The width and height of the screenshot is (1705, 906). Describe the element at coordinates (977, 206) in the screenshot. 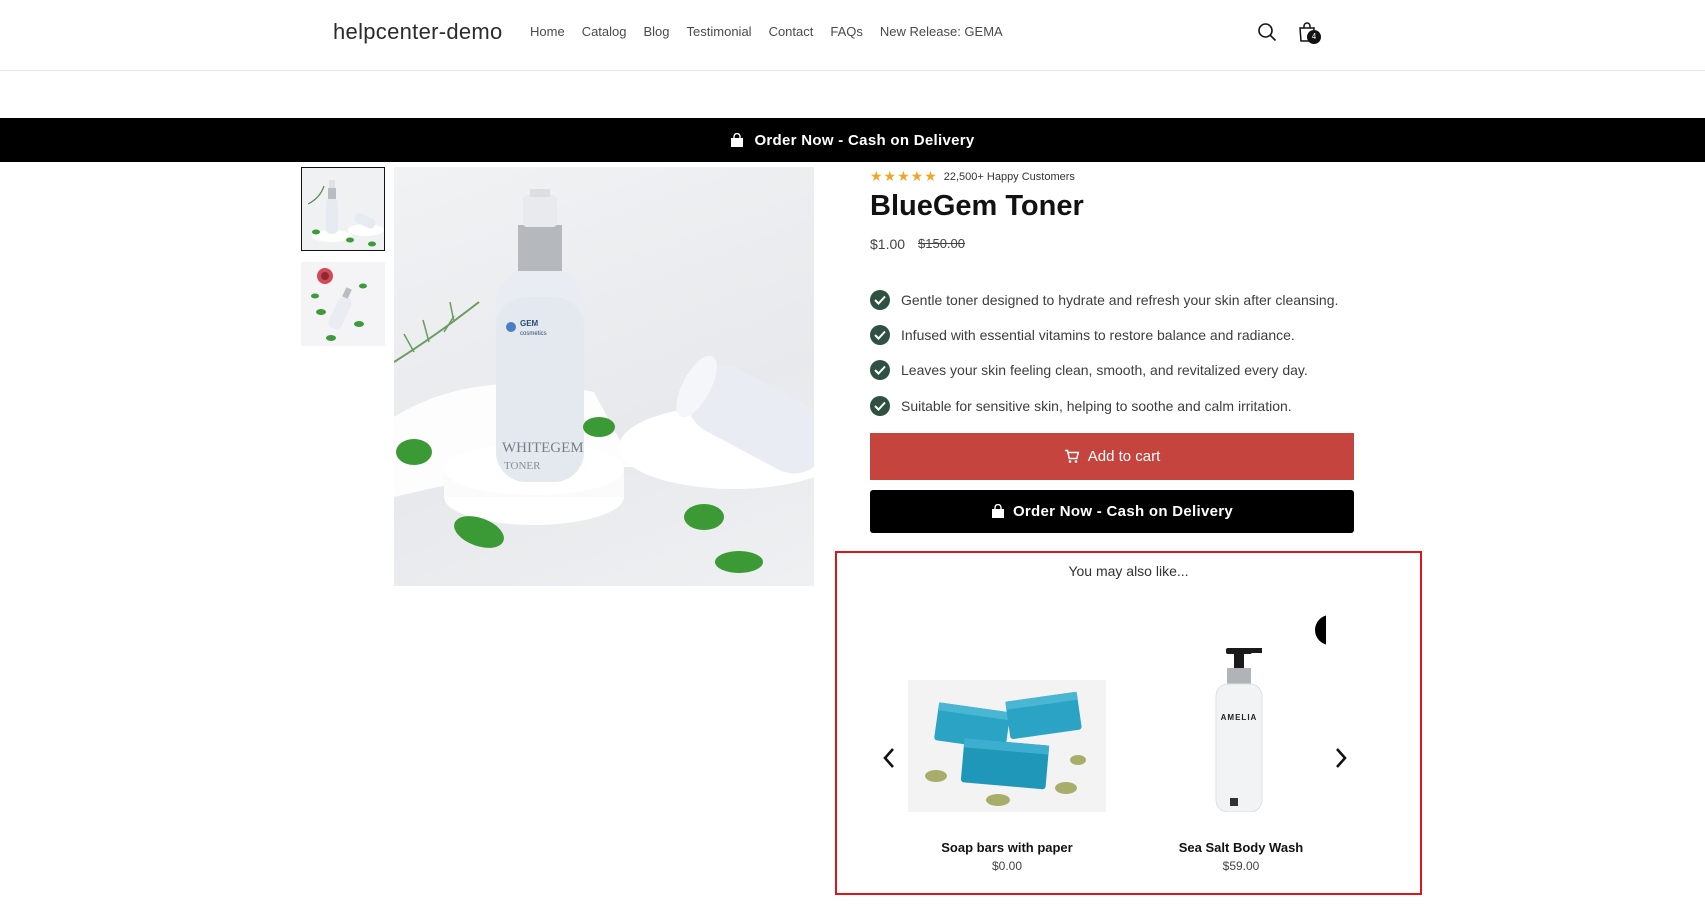

I see `product-title: BlueGem Toner` at that location.